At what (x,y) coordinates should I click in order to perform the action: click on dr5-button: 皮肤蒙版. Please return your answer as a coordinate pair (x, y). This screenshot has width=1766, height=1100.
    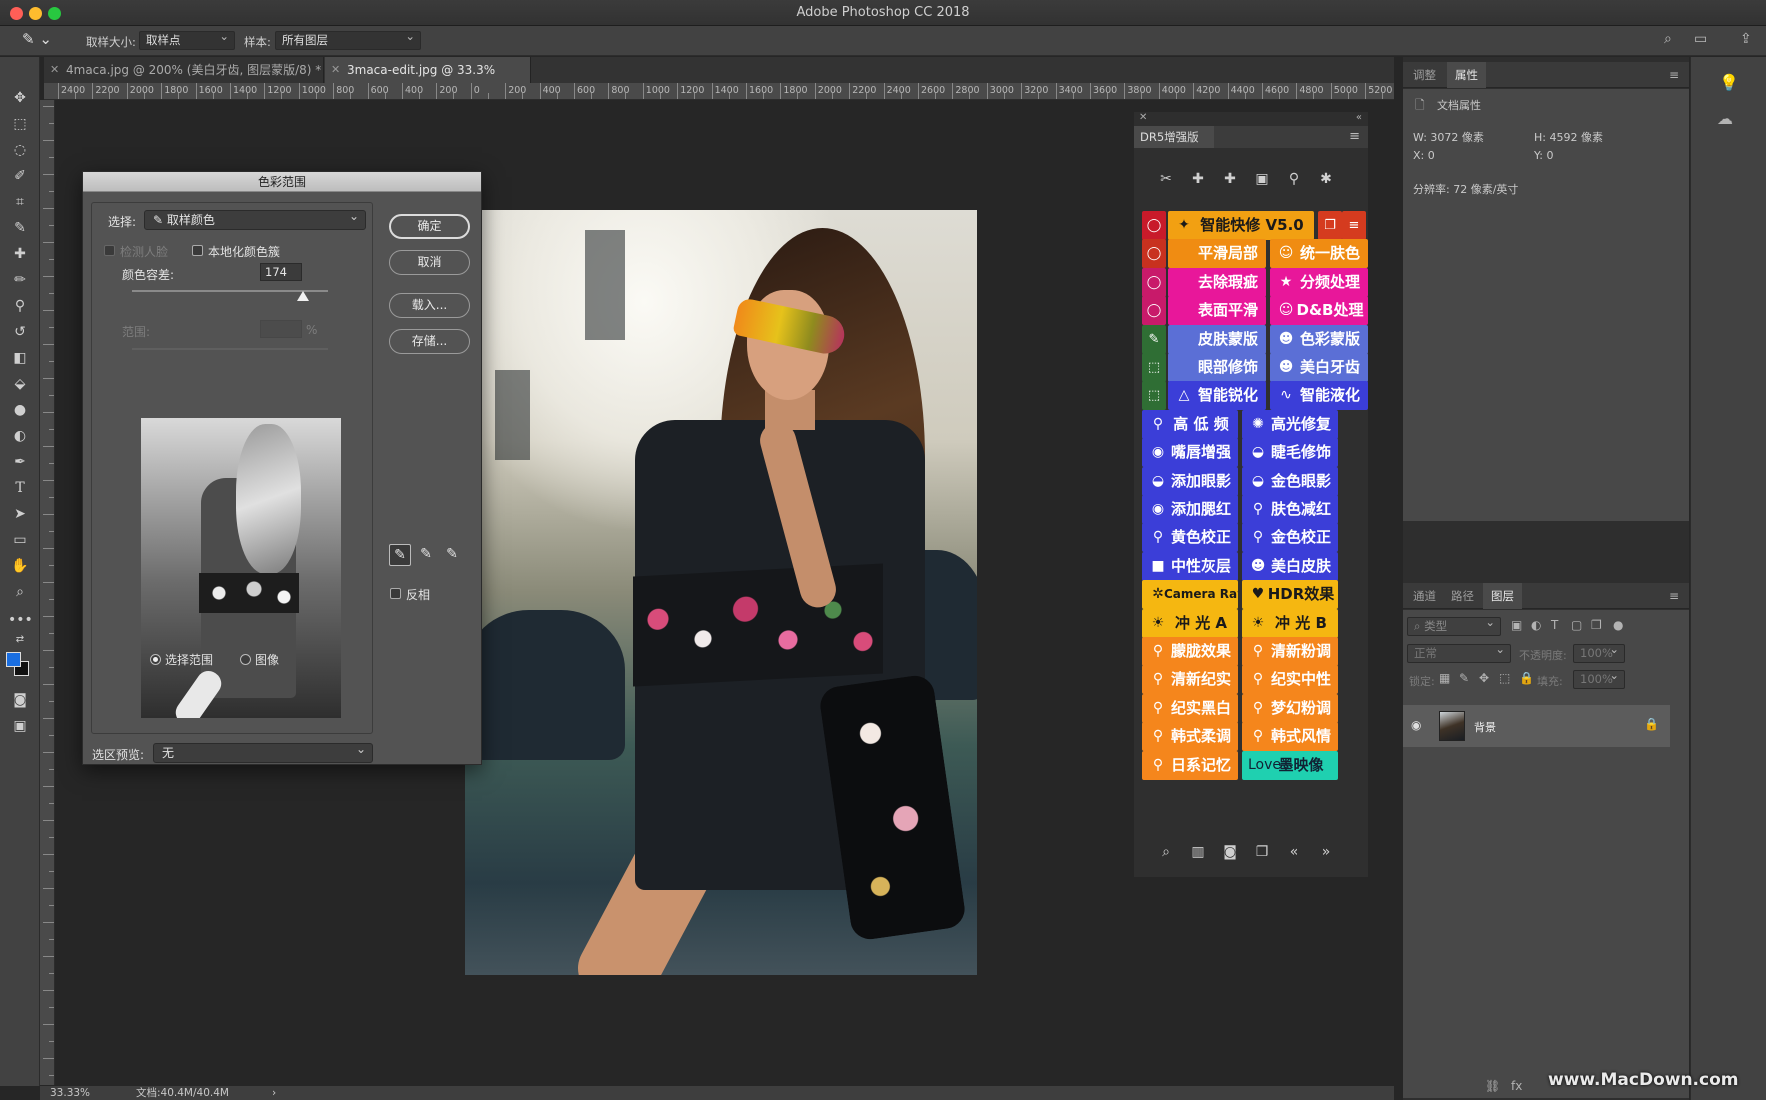
    Looking at the image, I should click on (1217, 339).